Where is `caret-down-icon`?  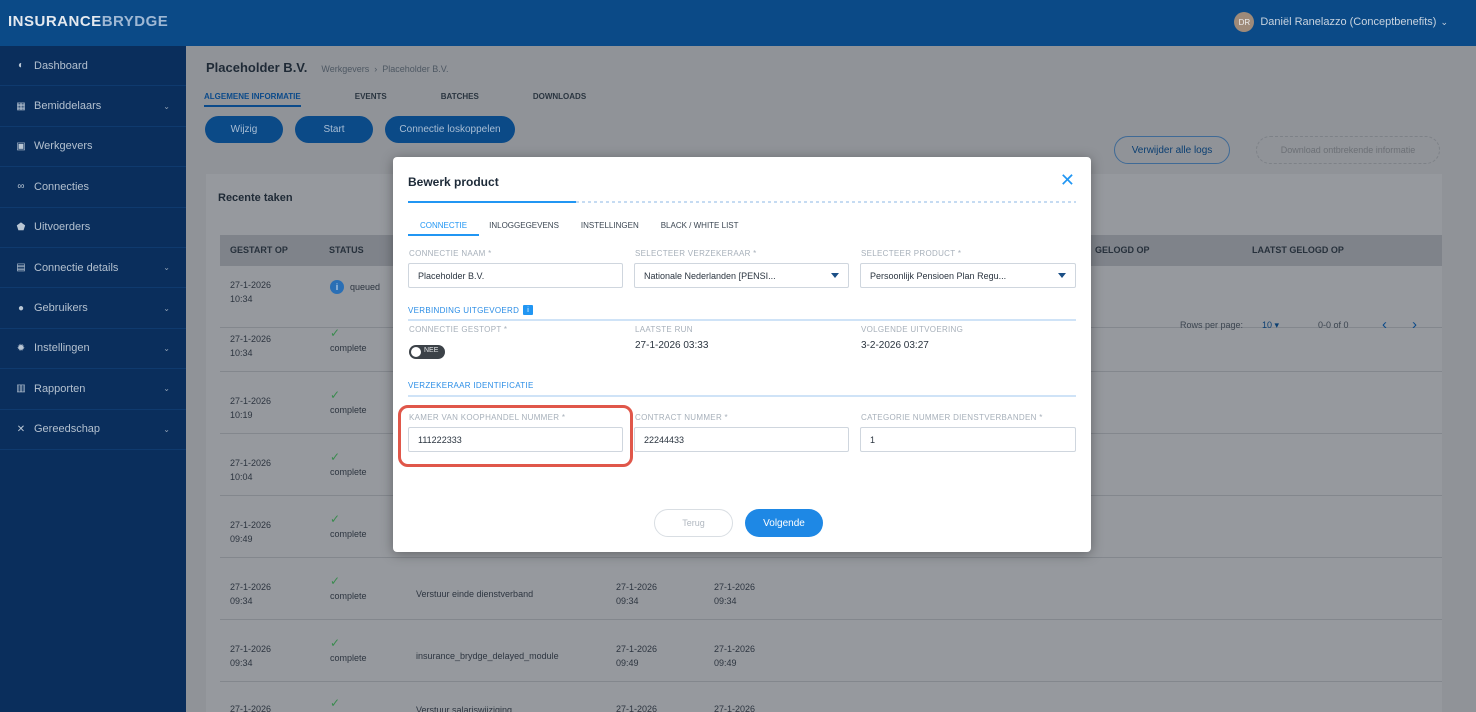 caret-down-icon is located at coordinates (835, 275).